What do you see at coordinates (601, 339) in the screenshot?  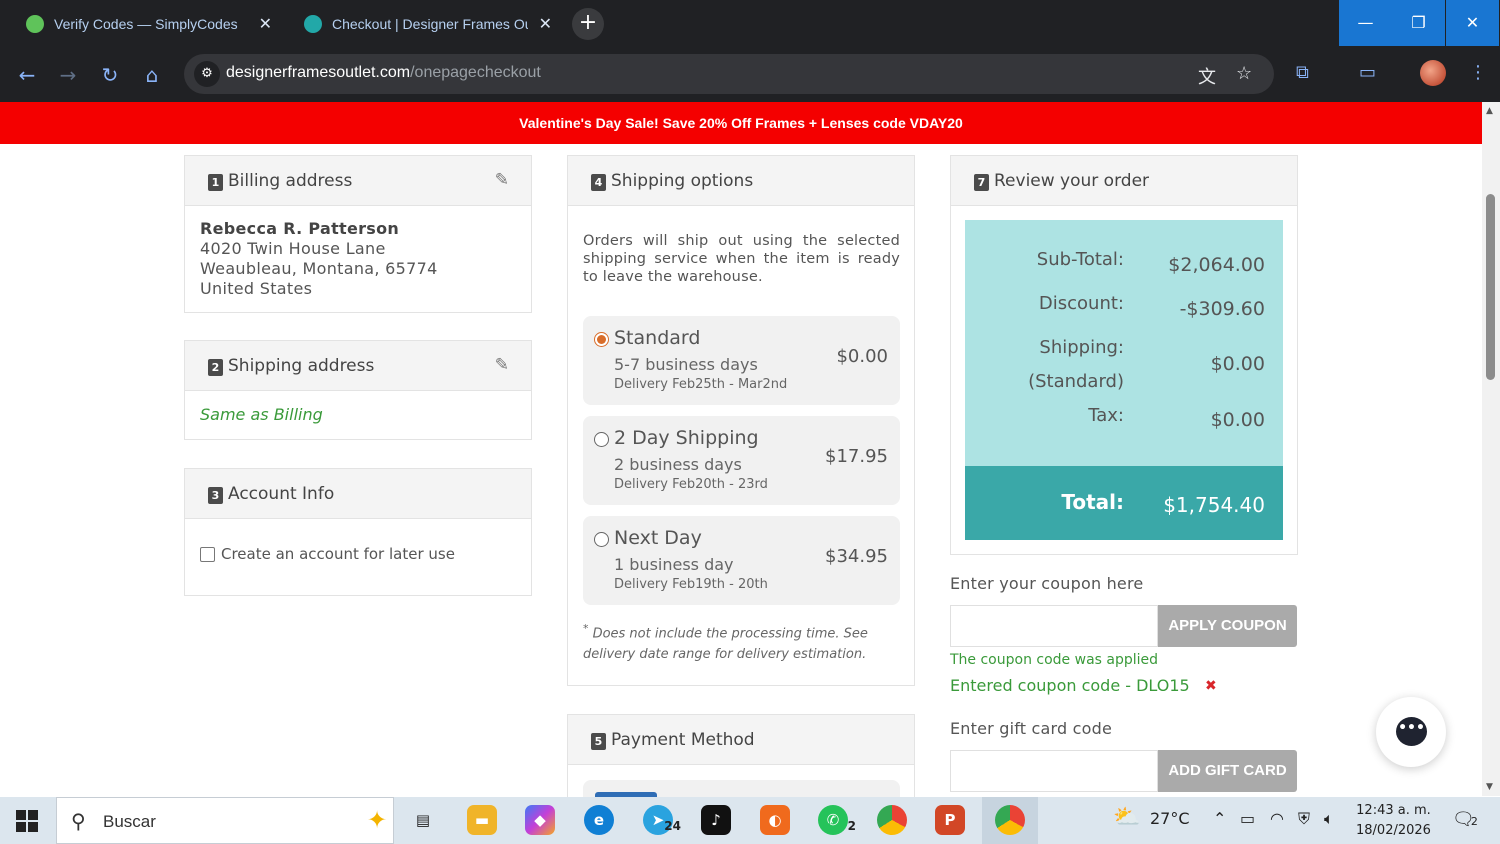 I see `radio-button-selected` at bounding box center [601, 339].